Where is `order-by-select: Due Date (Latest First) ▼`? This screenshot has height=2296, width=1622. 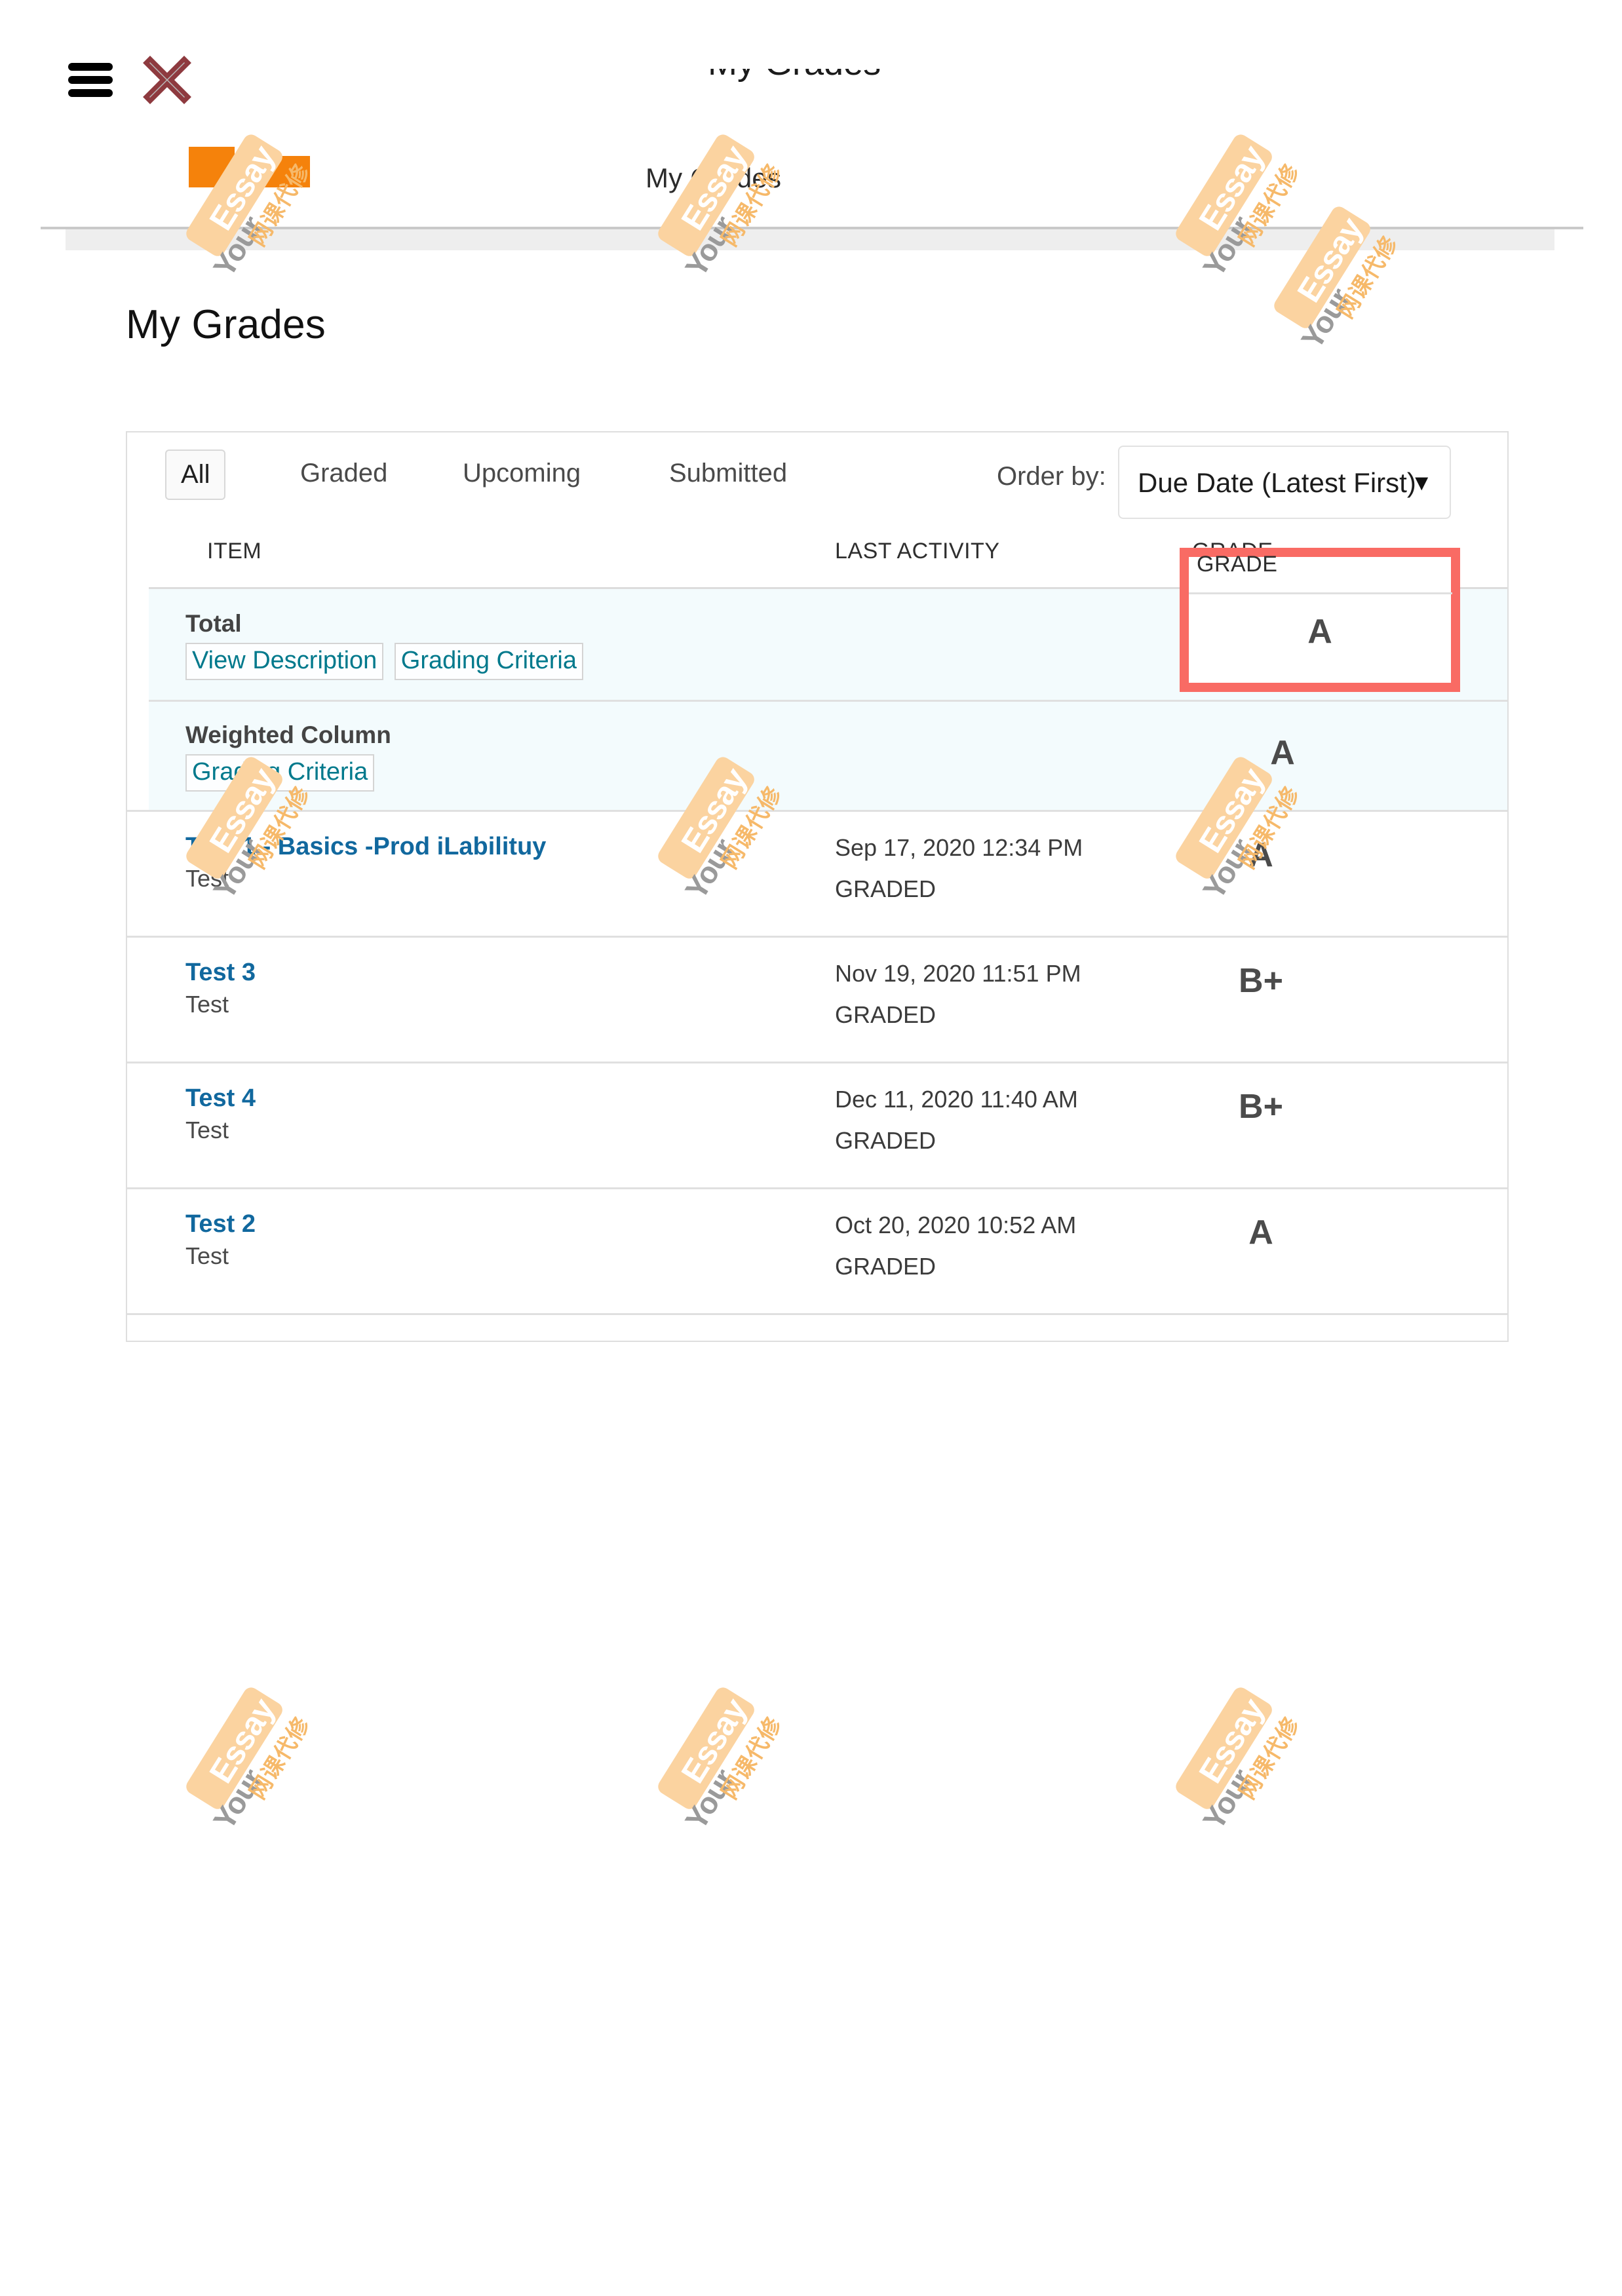
order-by-select: Due Date (Latest First) ▼ is located at coordinates (1284, 482).